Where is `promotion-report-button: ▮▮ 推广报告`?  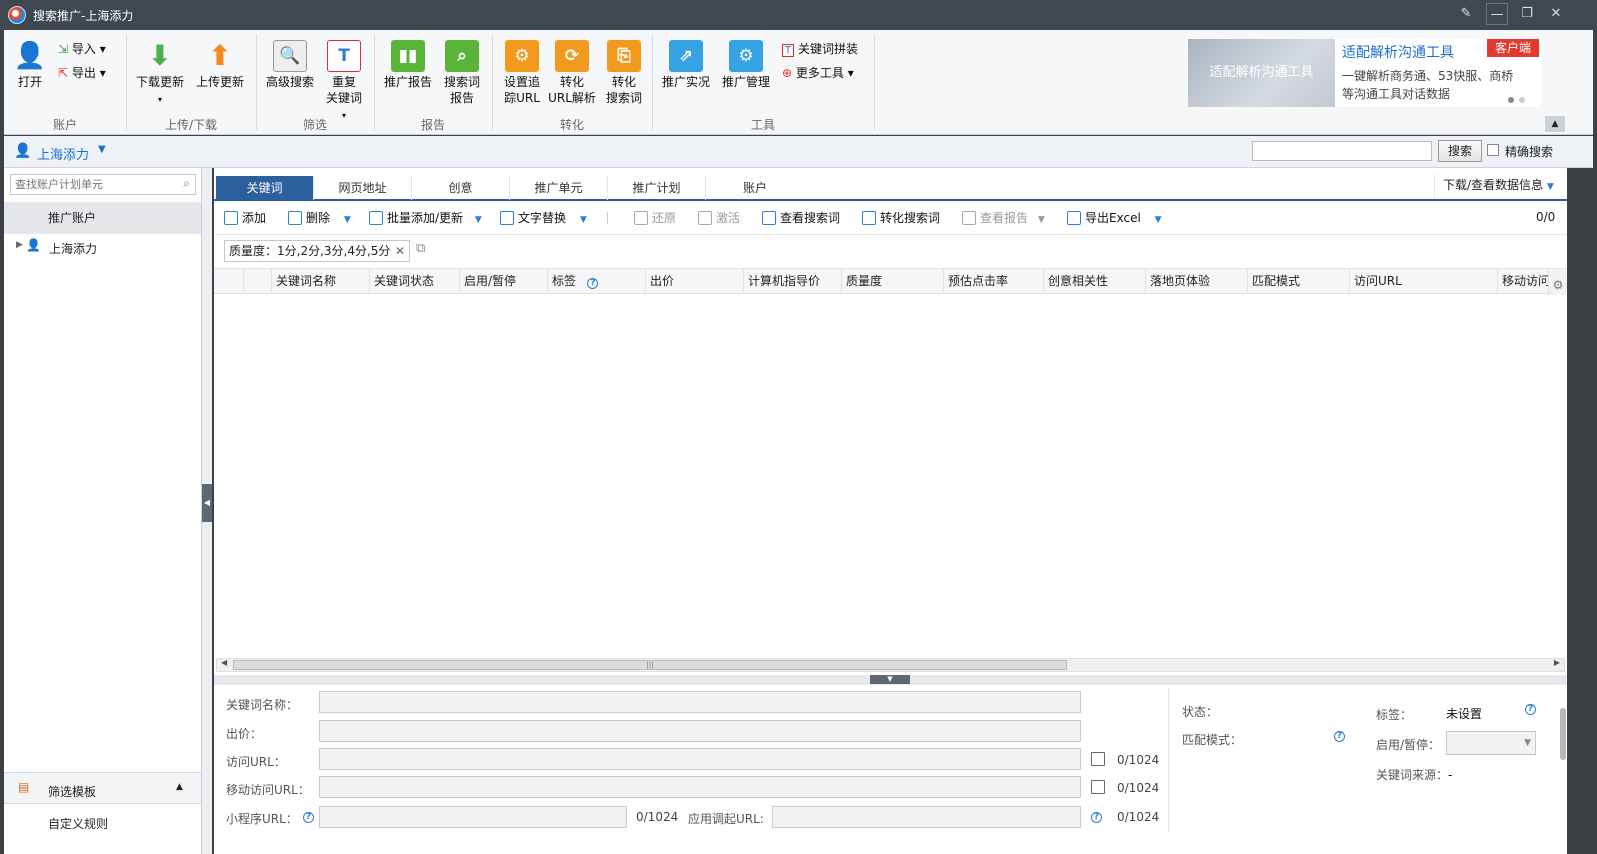
promotion-report-button: ▮▮ 推广报告 is located at coordinates (408, 65).